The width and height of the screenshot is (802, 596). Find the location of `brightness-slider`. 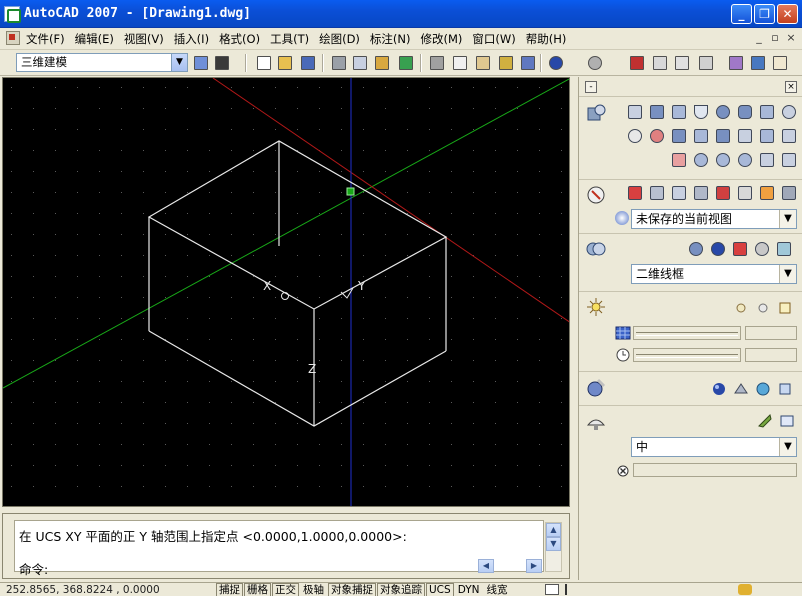

brightness-slider is located at coordinates (687, 333).